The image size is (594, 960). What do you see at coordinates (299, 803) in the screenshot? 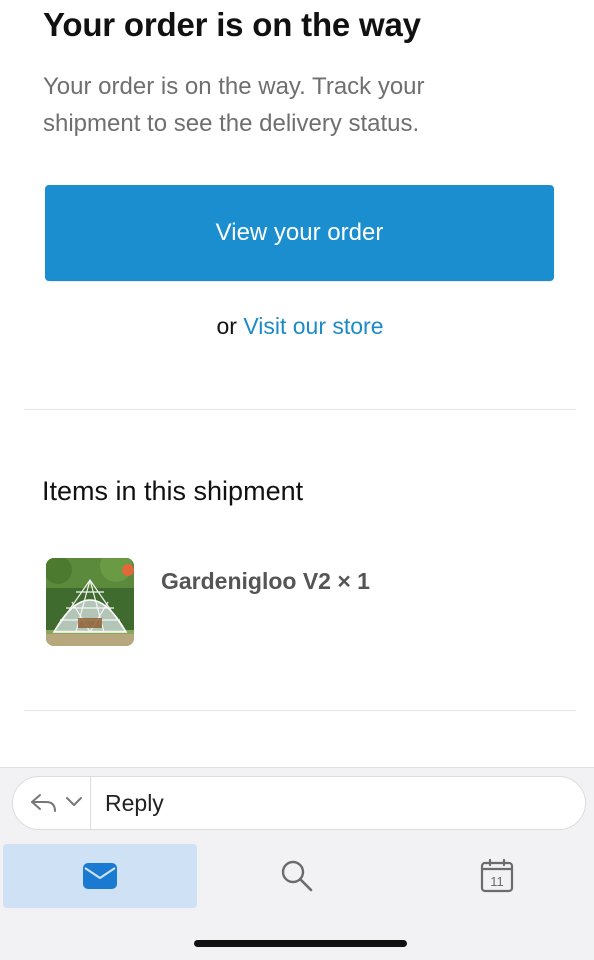
I see `reply-bar: Reply` at bounding box center [299, 803].